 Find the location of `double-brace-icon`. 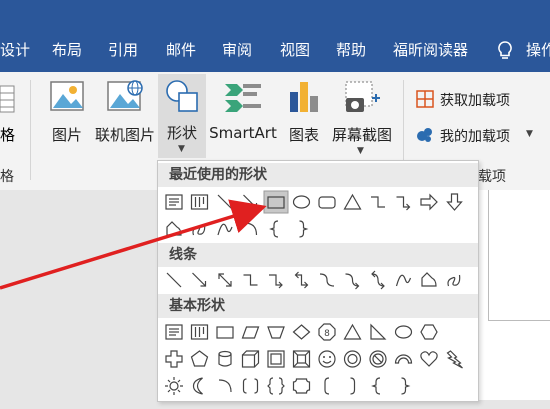

double-brace-icon is located at coordinates (276, 386).